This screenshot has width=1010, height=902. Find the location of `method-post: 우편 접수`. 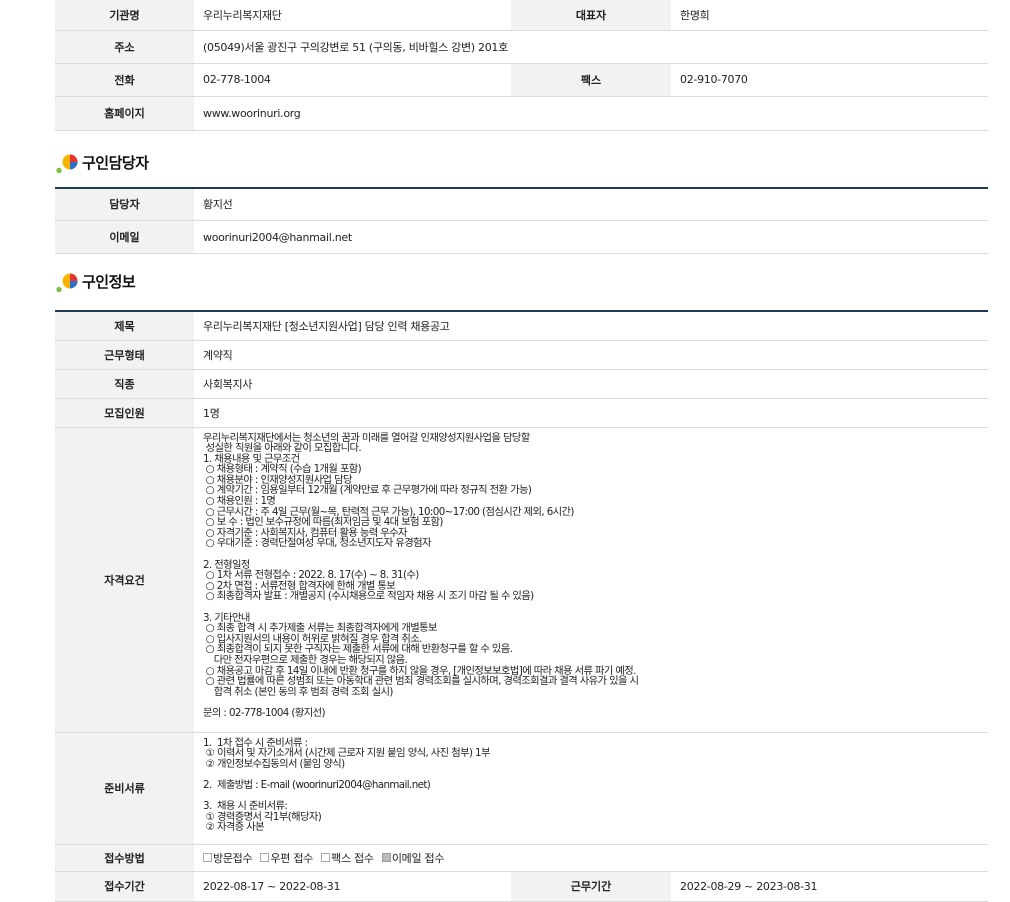

method-post: 우편 접수 is located at coordinates (286, 858).